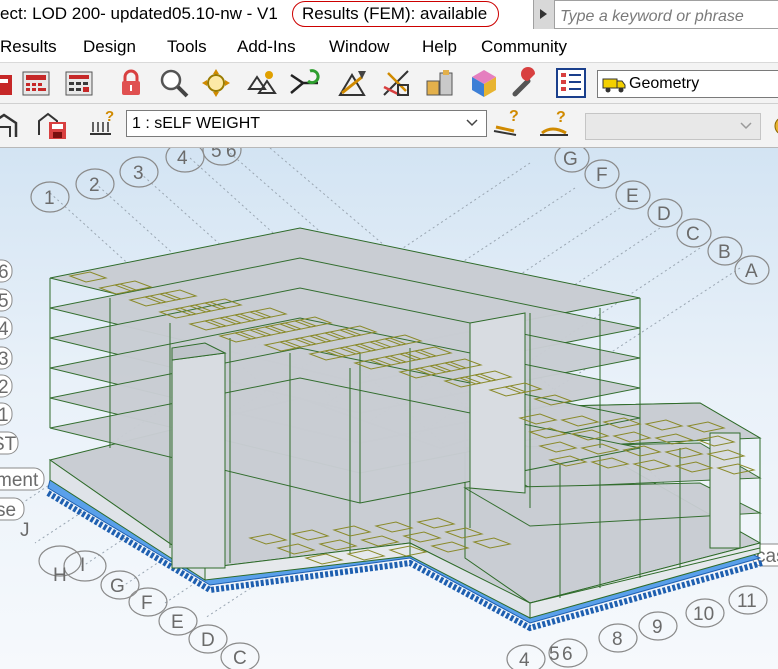  What do you see at coordinates (440, 83) in the screenshot?
I see `section-icon` at bounding box center [440, 83].